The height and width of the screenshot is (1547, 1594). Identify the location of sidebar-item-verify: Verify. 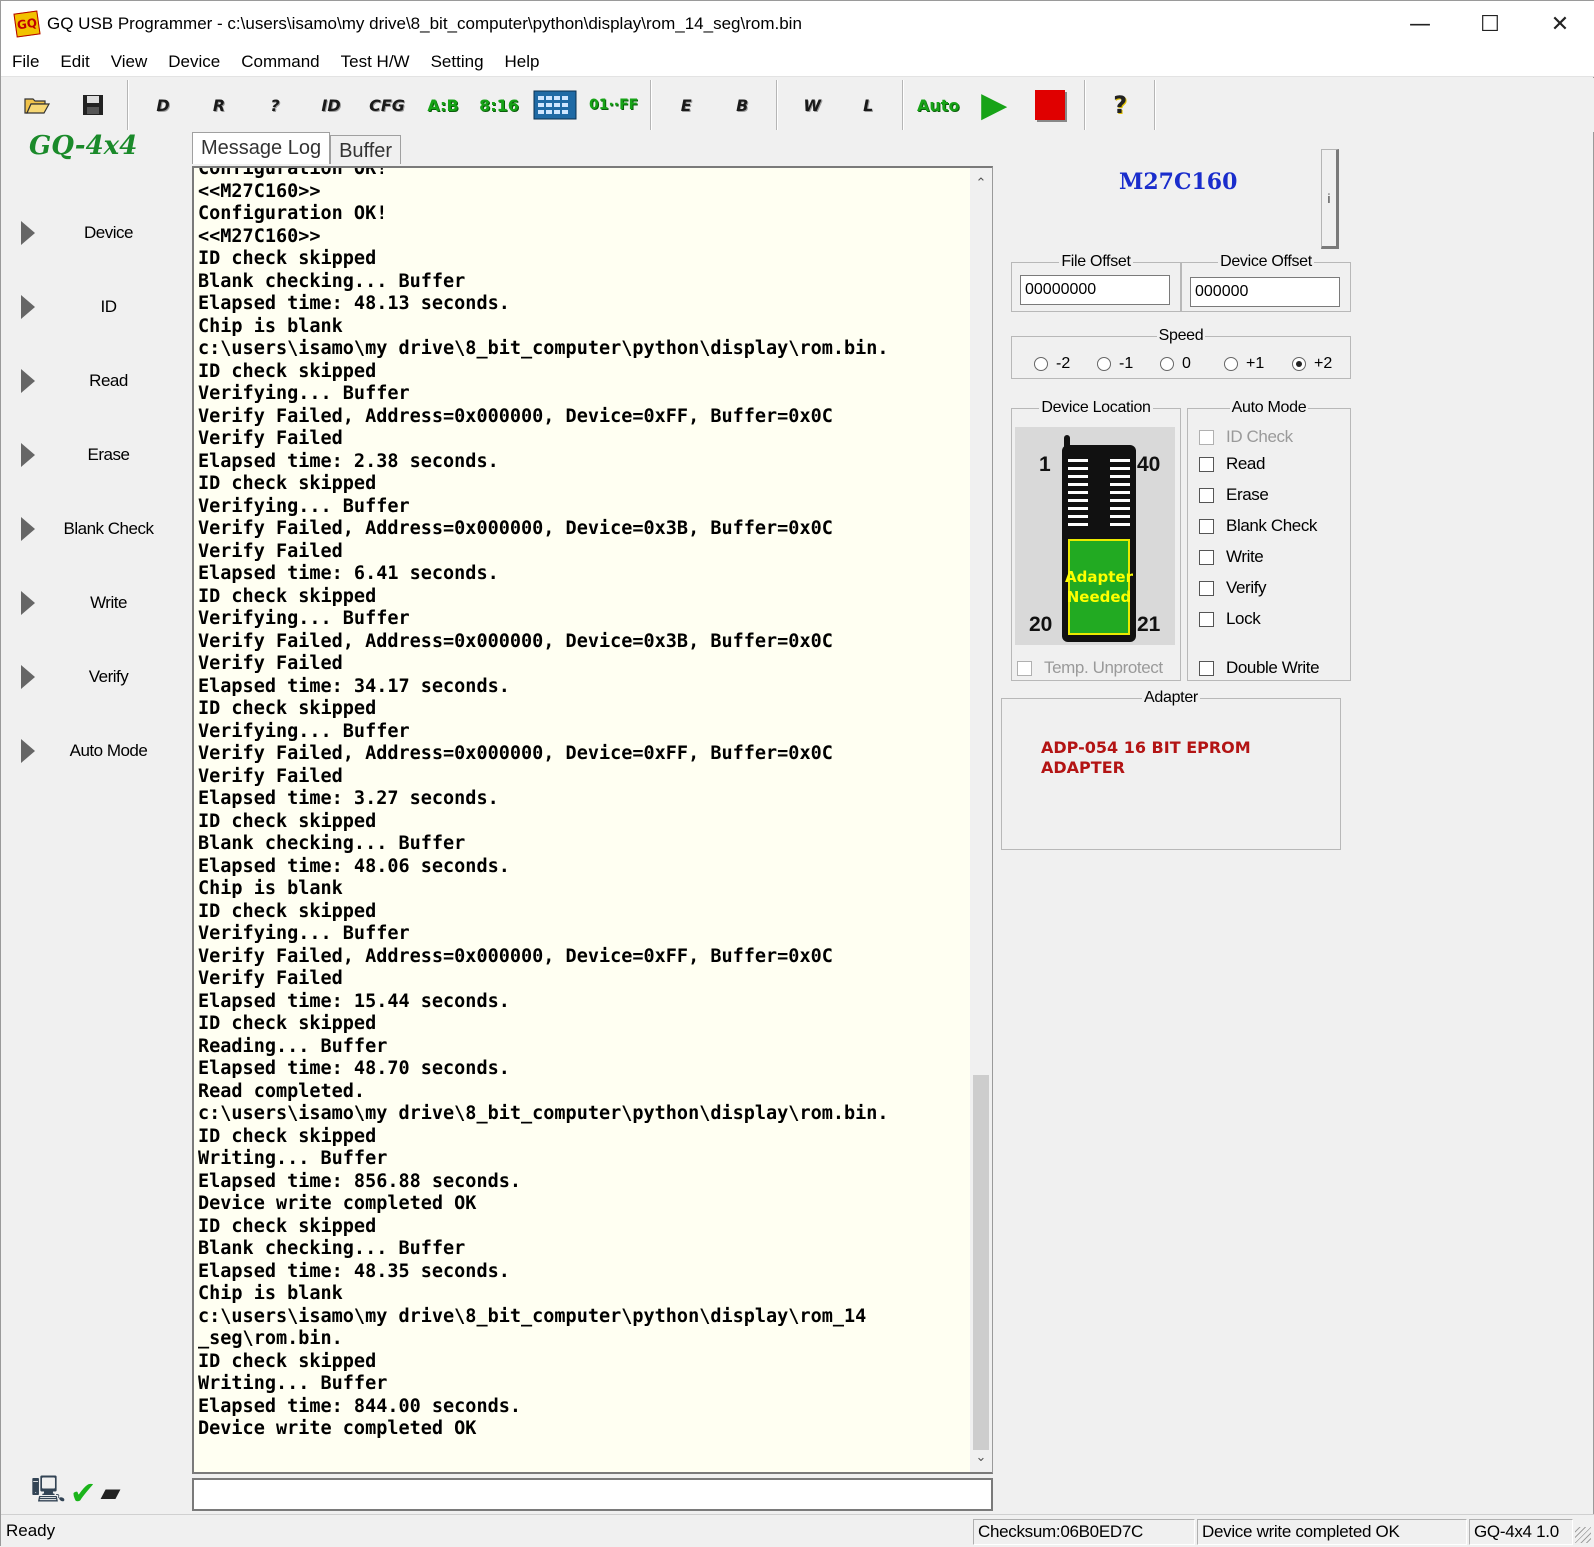
(95, 677).